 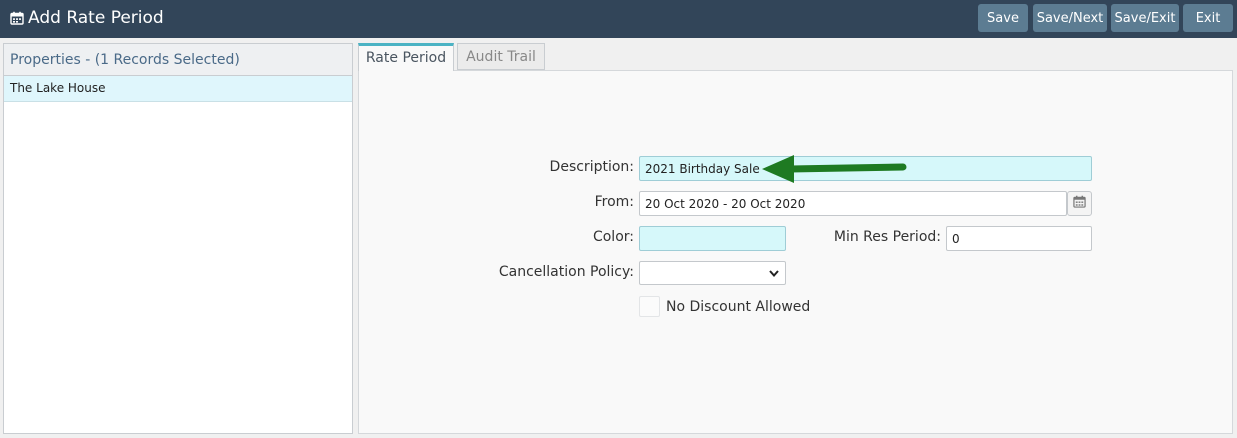 I want to click on date-picker-button, so click(x=1079, y=203).